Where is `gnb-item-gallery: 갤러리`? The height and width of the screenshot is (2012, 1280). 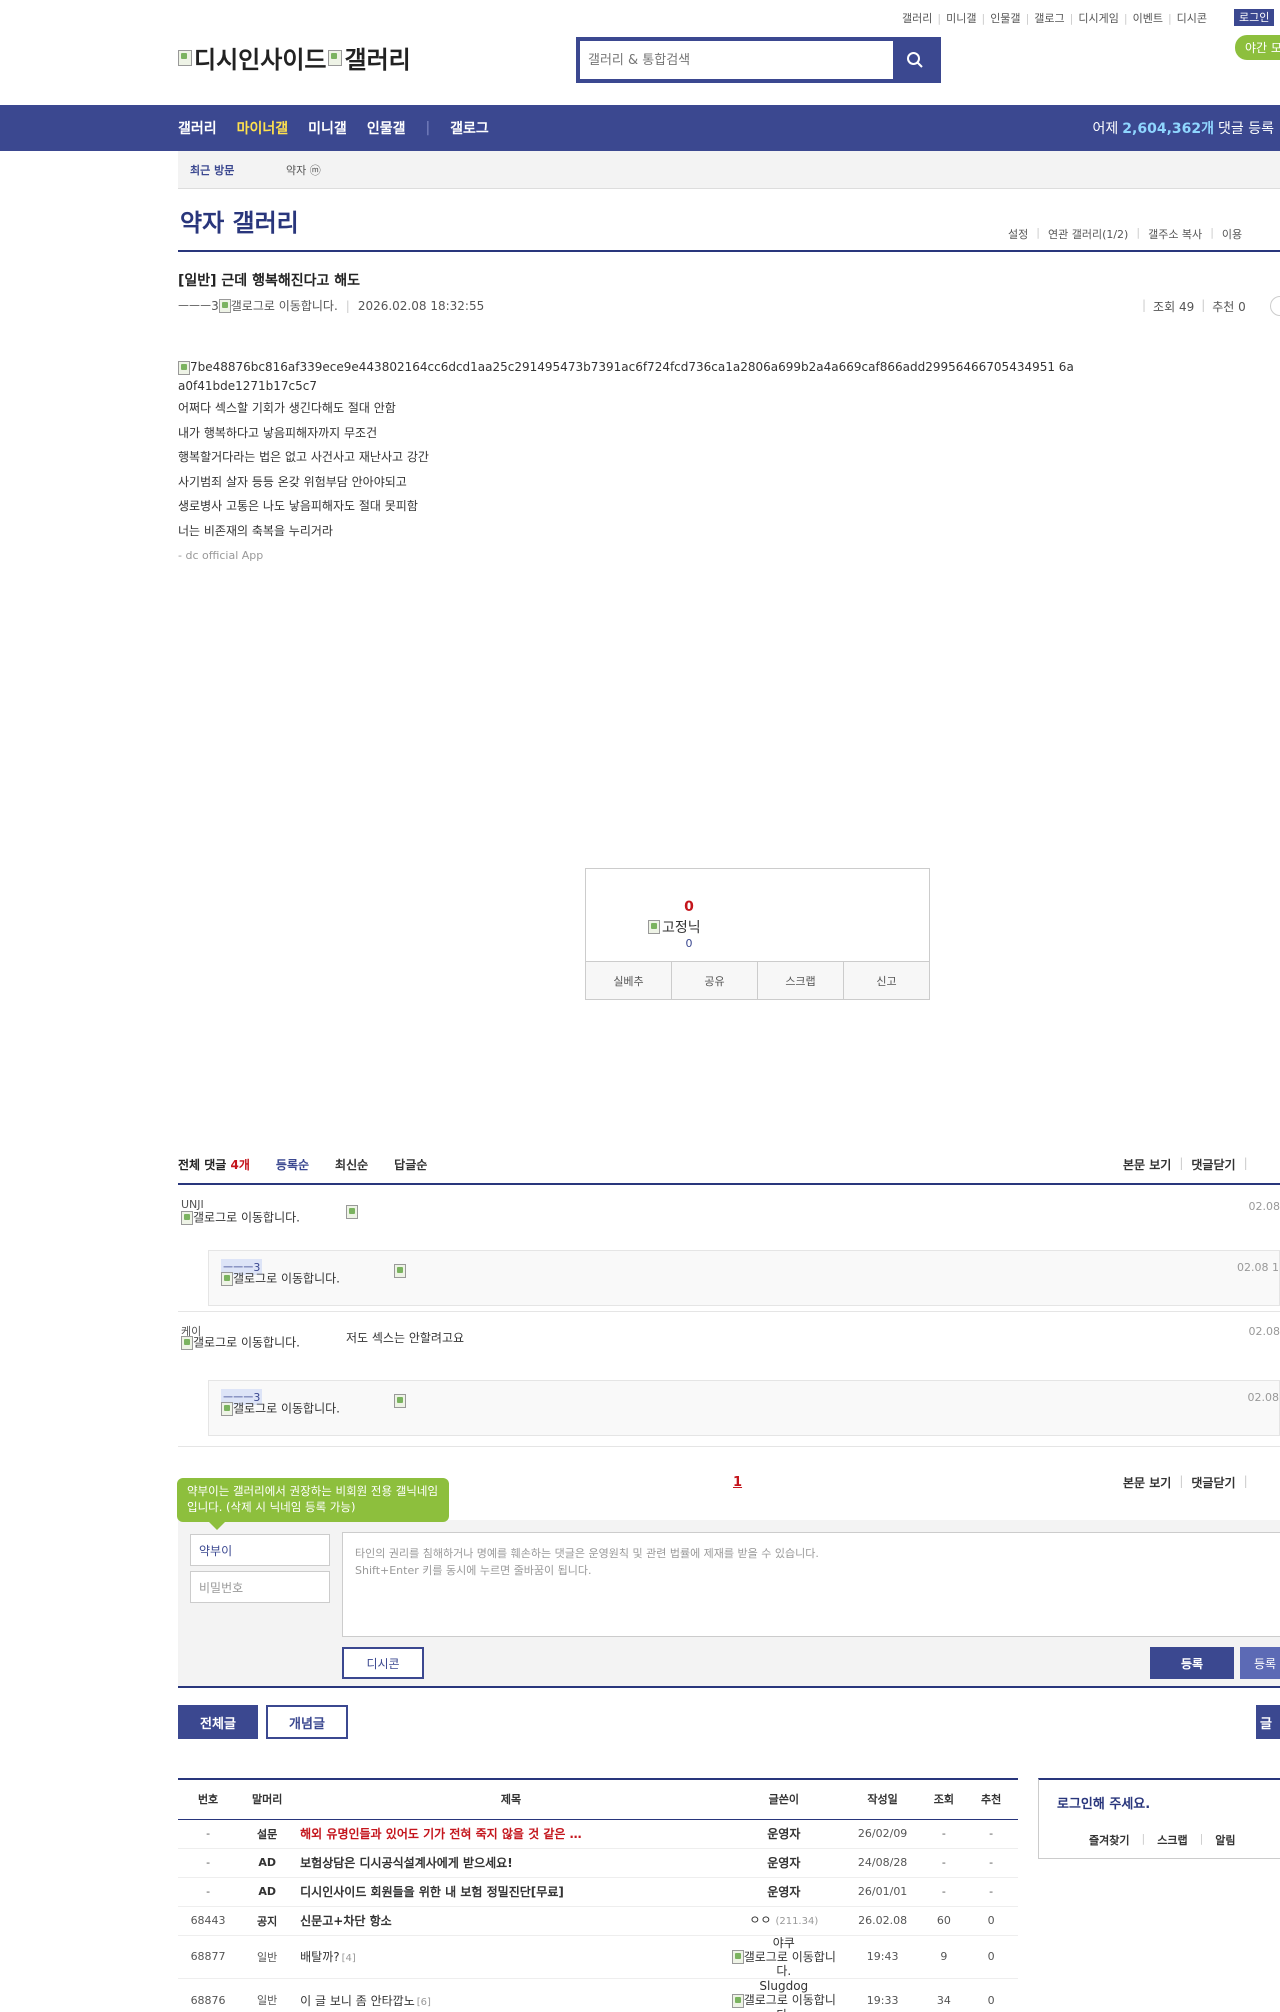 gnb-item-gallery: 갤러리 is located at coordinates (197, 128).